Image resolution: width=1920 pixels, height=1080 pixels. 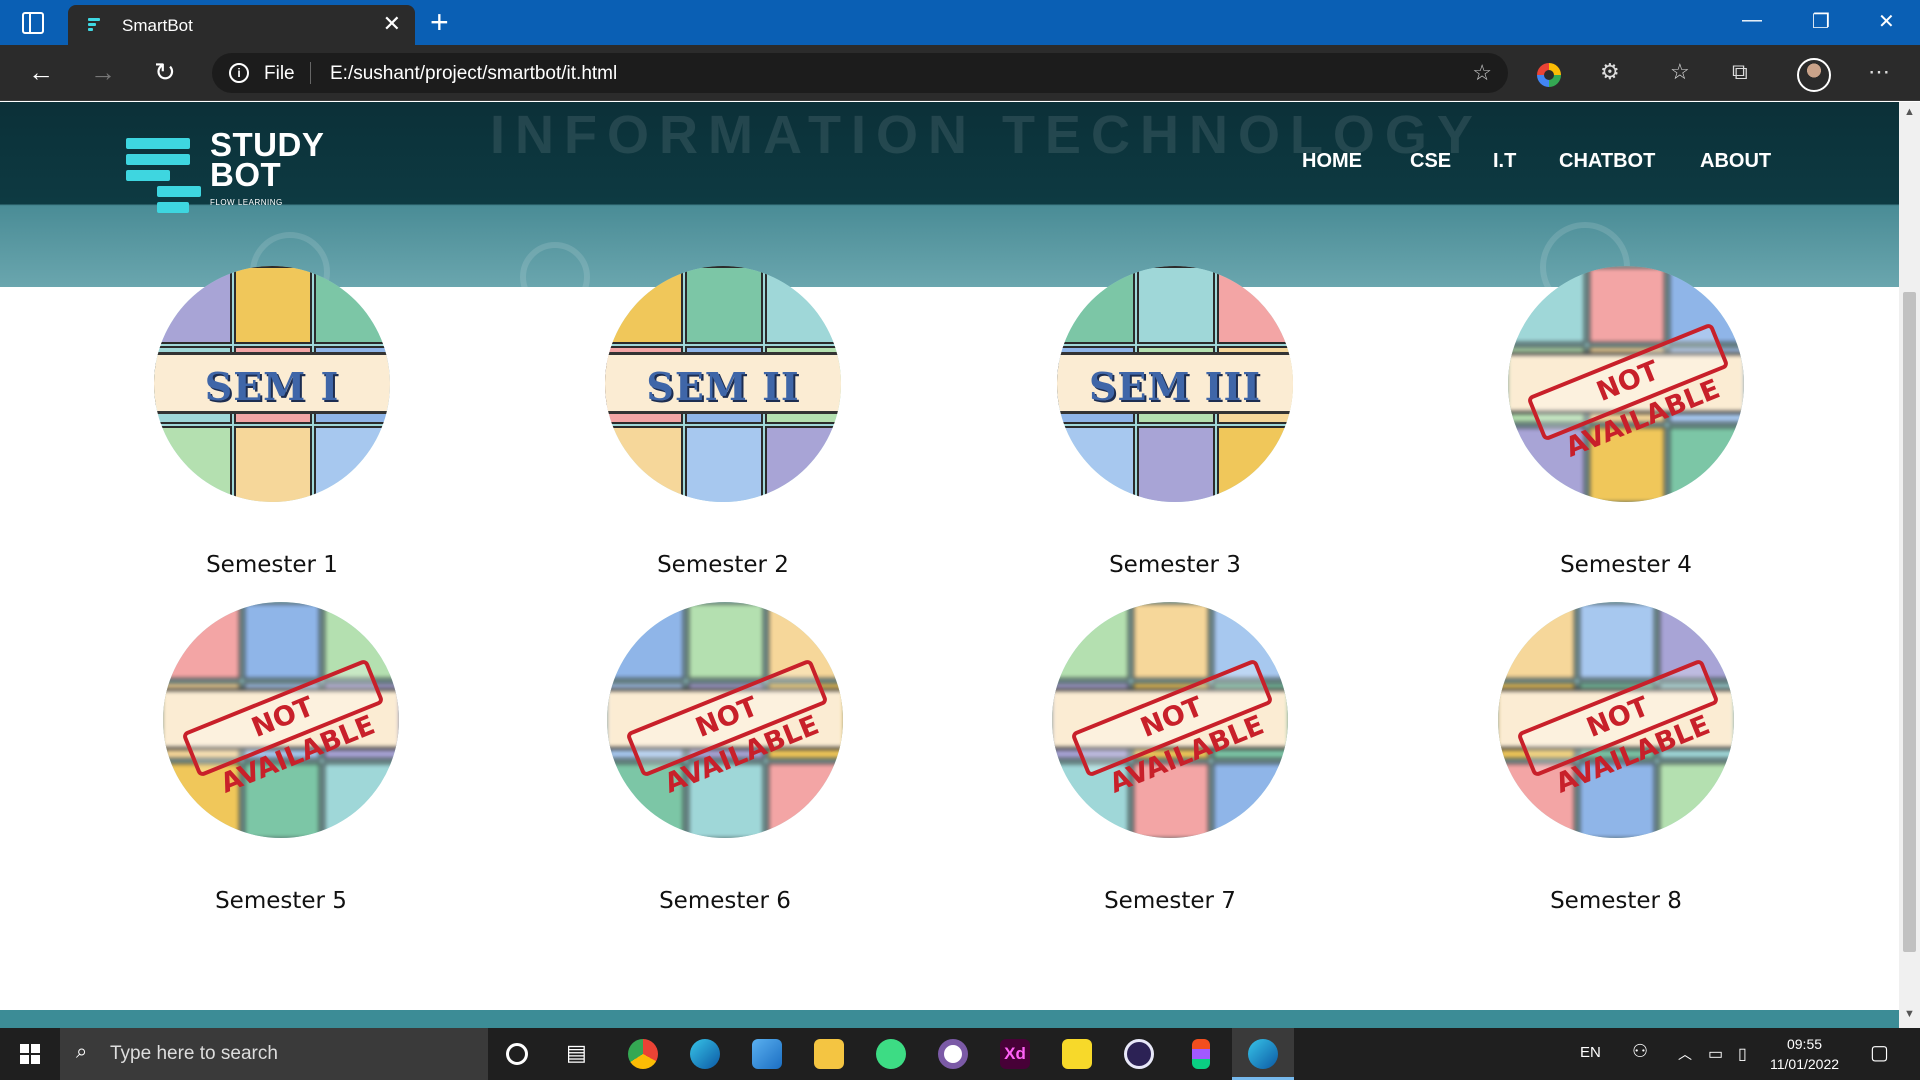 What do you see at coordinates (1626, 565) in the screenshot?
I see `semester-label: Semester 4` at bounding box center [1626, 565].